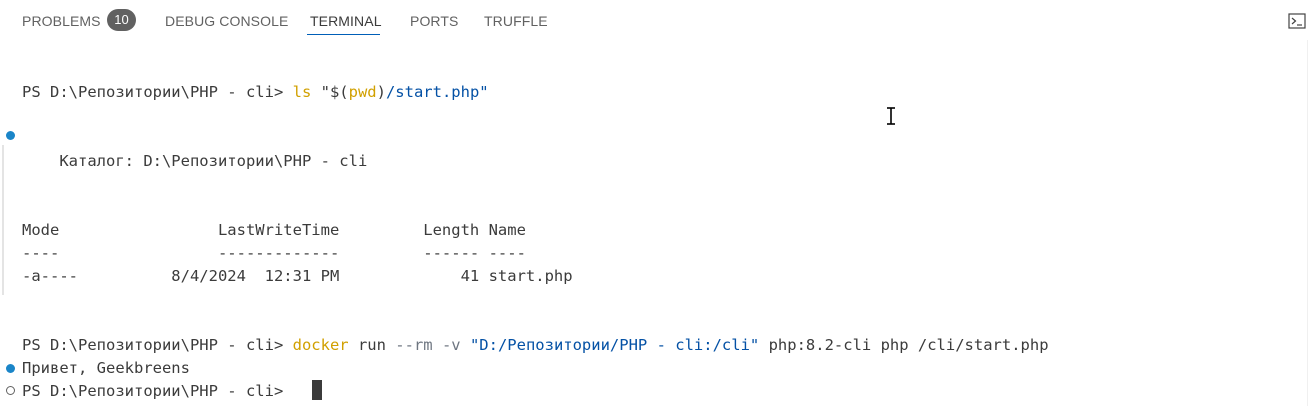  What do you see at coordinates (302, 92) in the screenshot?
I see `command-name: ls` at bounding box center [302, 92].